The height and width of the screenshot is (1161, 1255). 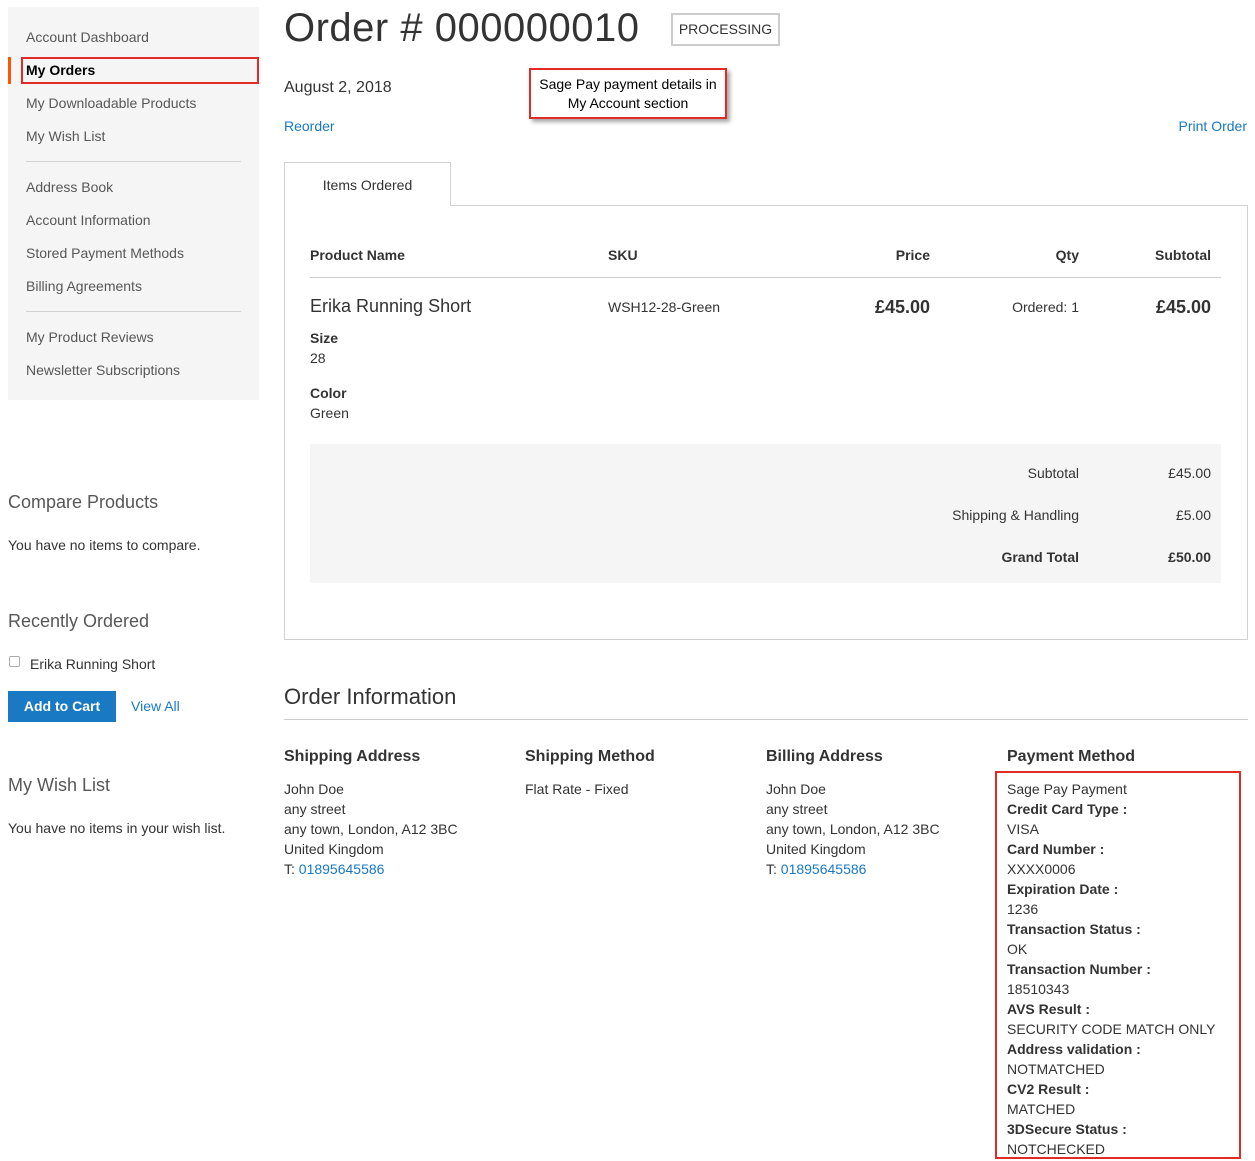 What do you see at coordinates (324, 338) in the screenshot?
I see `option-label-size: Size` at bounding box center [324, 338].